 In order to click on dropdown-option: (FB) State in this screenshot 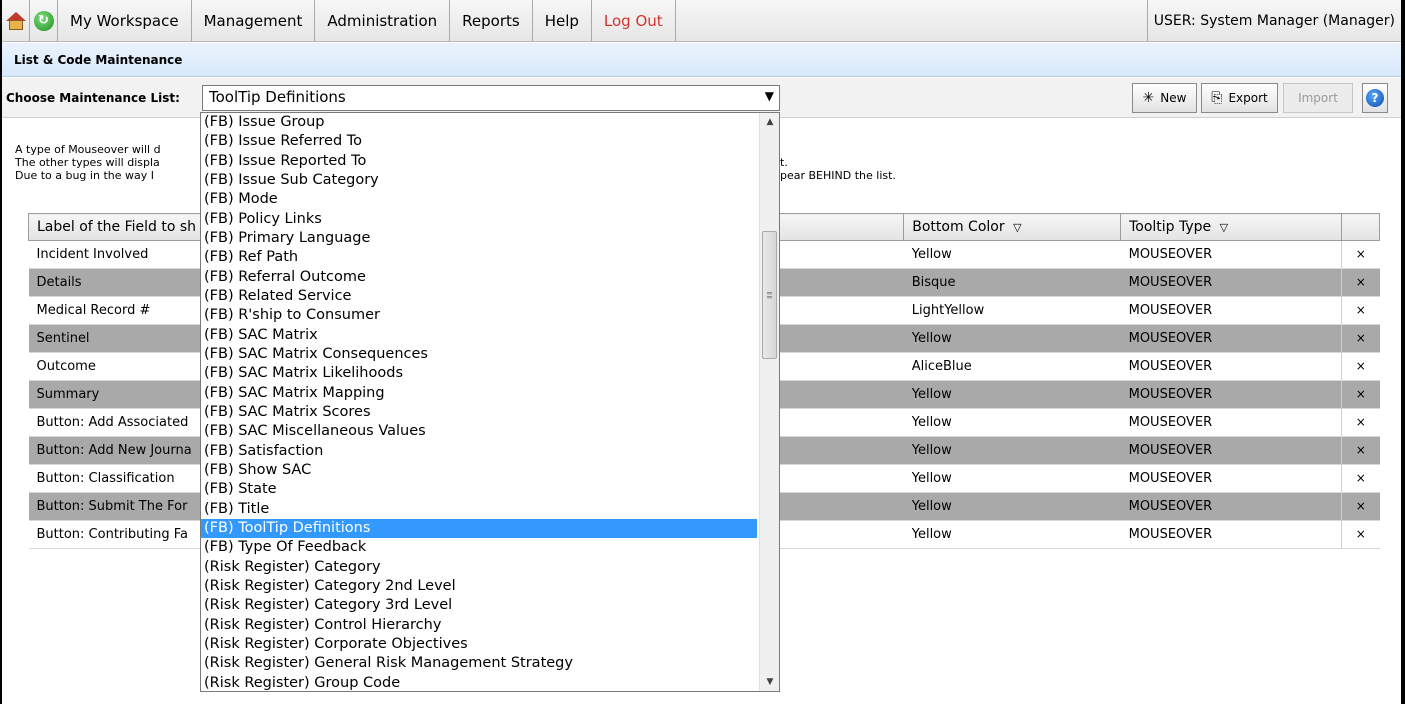, I will do `click(479, 489)`.